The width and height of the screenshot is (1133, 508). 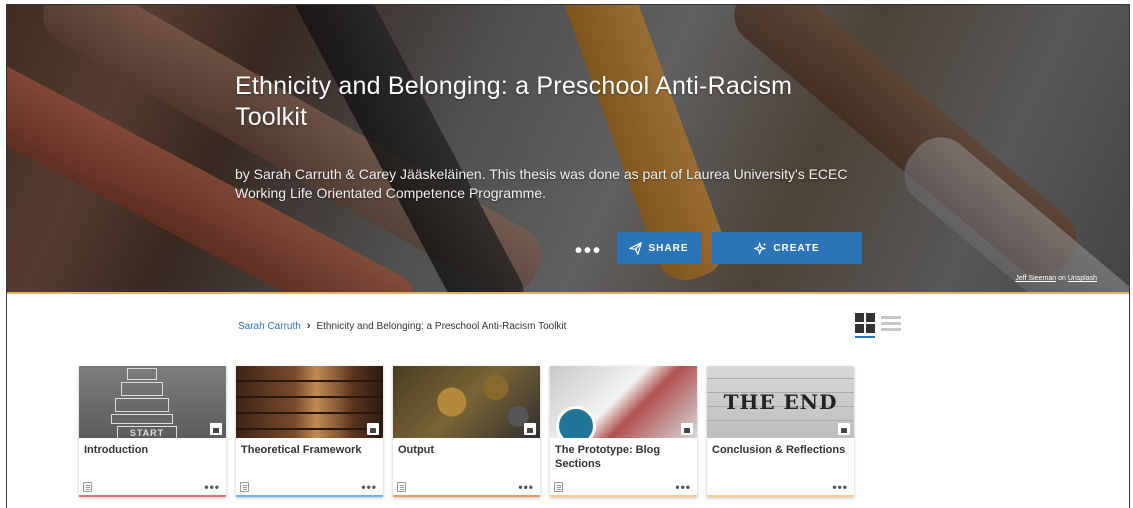 I want to click on image-text: START, so click(x=147, y=432).